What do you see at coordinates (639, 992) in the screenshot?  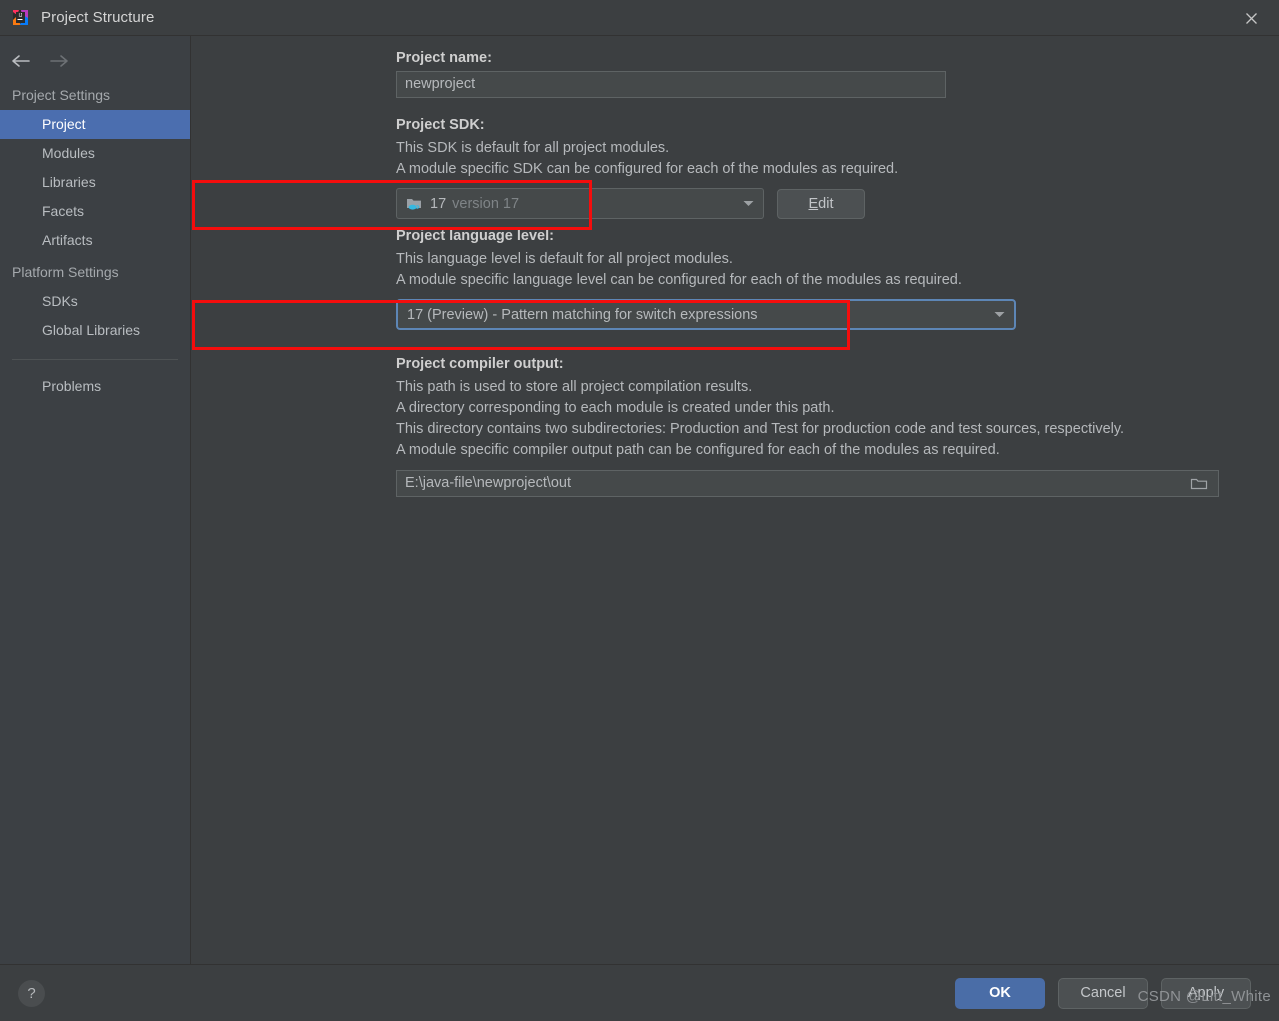 I see `dialog-footer: ? OK Cancel Apply` at bounding box center [639, 992].